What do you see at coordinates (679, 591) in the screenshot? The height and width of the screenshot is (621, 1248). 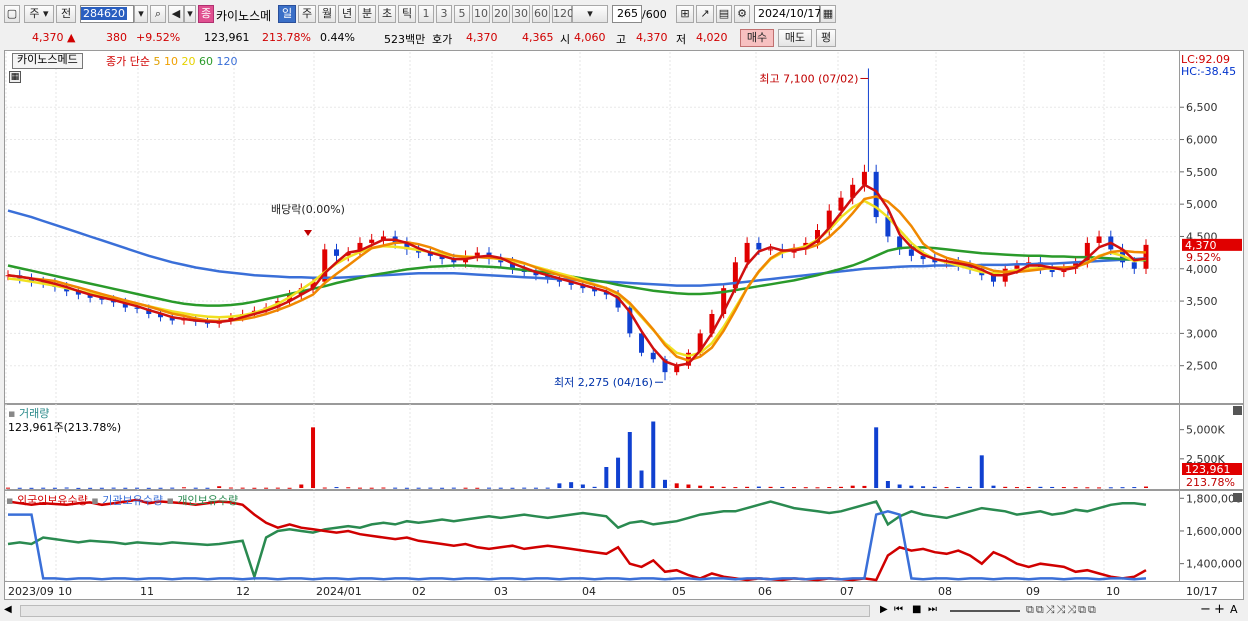 I see `x-tick-8: 05` at bounding box center [679, 591].